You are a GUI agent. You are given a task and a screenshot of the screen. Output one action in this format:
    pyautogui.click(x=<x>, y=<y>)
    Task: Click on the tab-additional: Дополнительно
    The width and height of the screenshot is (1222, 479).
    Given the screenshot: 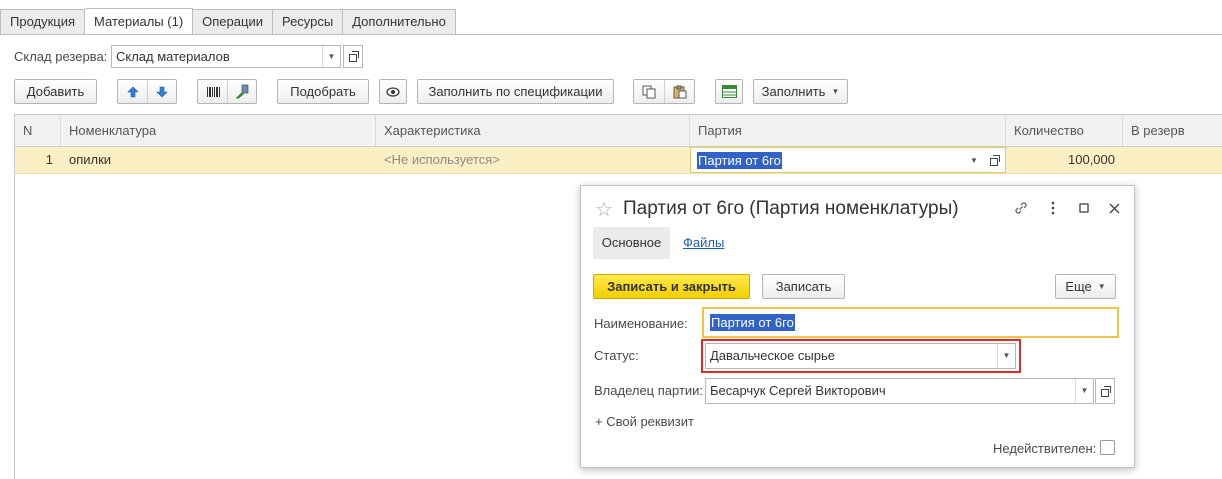 What is the action you would take?
    pyautogui.click(x=399, y=22)
    